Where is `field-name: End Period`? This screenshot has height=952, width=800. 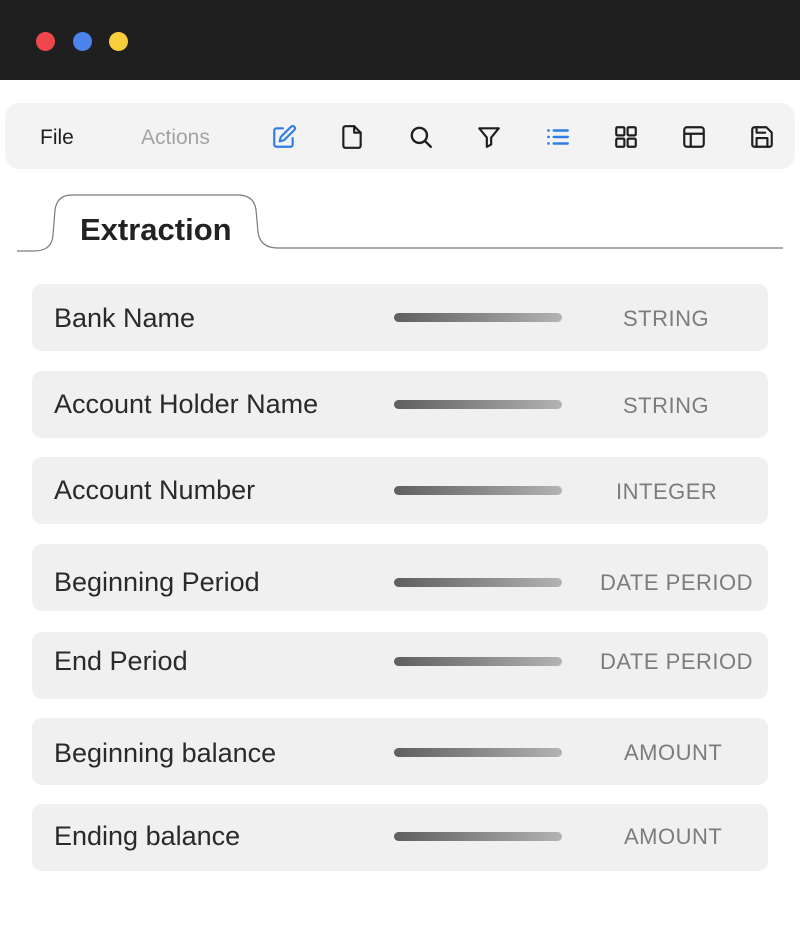 field-name: End Period is located at coordinates (121, 661).